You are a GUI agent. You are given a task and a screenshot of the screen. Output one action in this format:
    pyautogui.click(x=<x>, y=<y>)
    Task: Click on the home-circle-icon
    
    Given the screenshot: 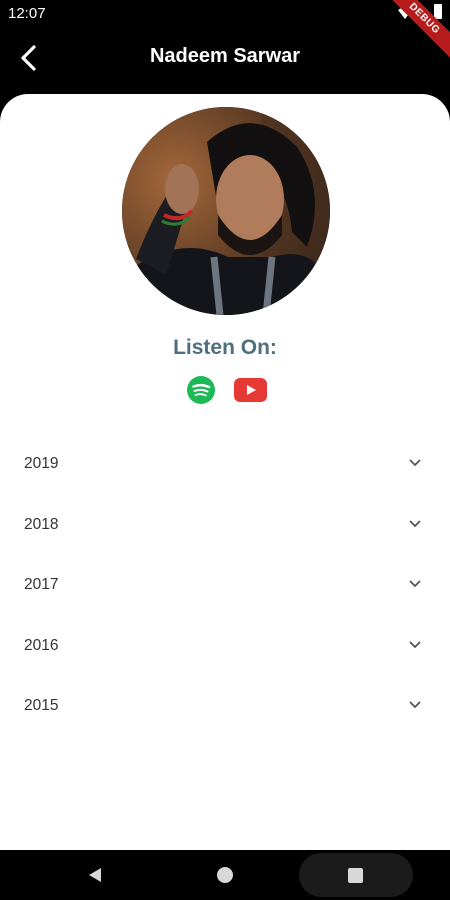 What is the action you would take?
    pyautogui.click(x=225, y=875)
    